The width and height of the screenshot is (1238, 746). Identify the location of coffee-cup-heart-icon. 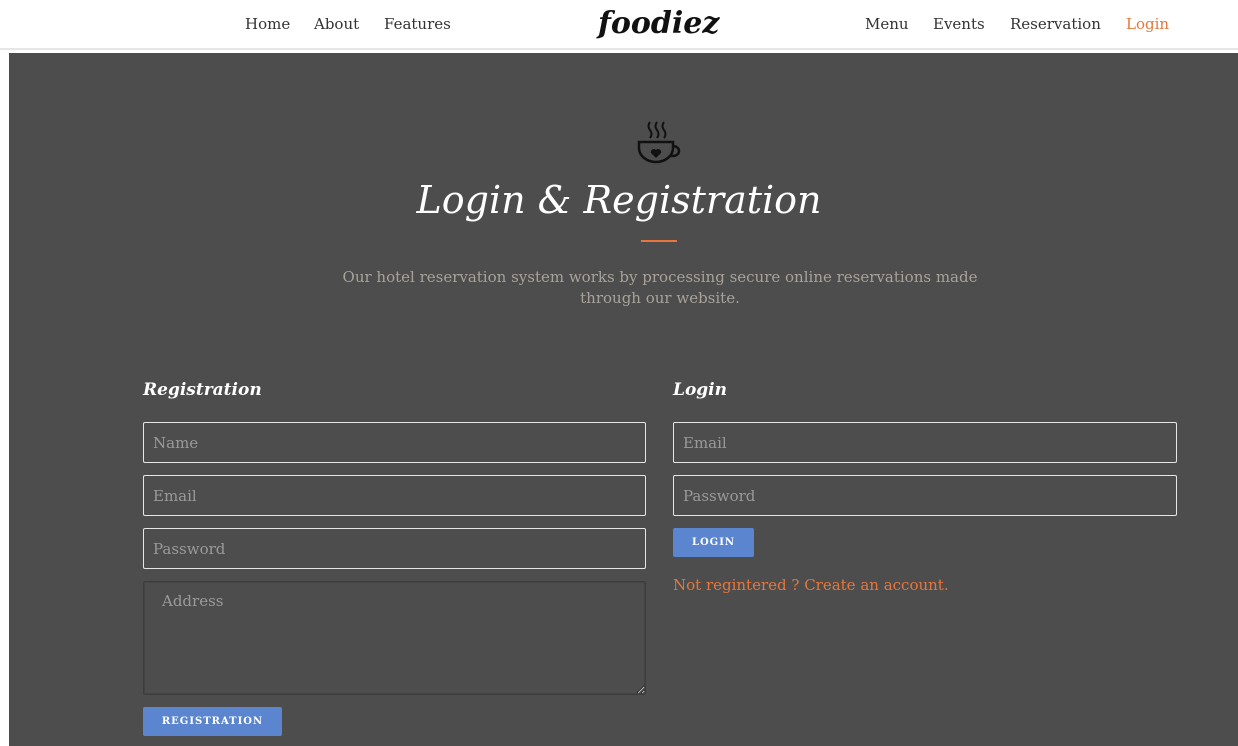
(659, 142).